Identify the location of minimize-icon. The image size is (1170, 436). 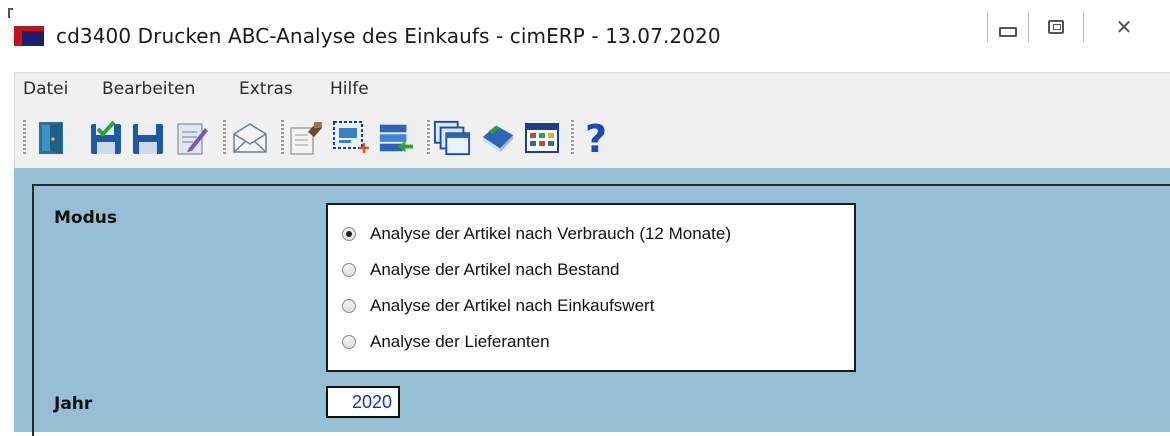
(1008, 32).